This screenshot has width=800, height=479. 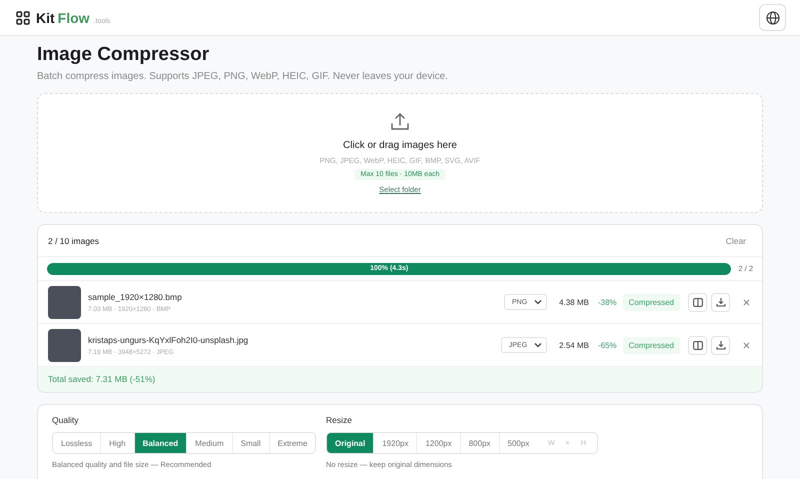 I want to click on saving-percent: -38%, so click(x=607, y=302).